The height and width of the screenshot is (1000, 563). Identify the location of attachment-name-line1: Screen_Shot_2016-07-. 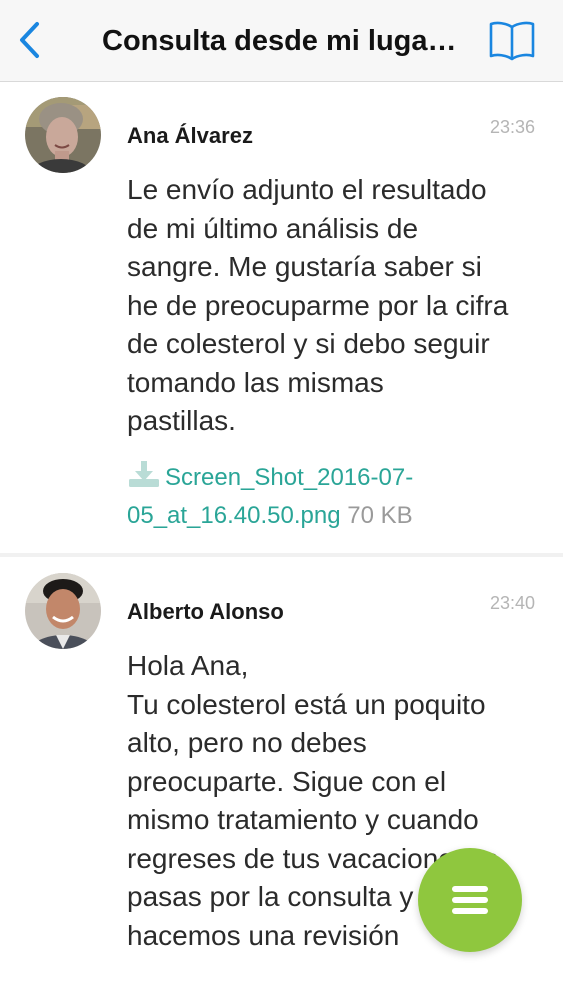
(289, 477).